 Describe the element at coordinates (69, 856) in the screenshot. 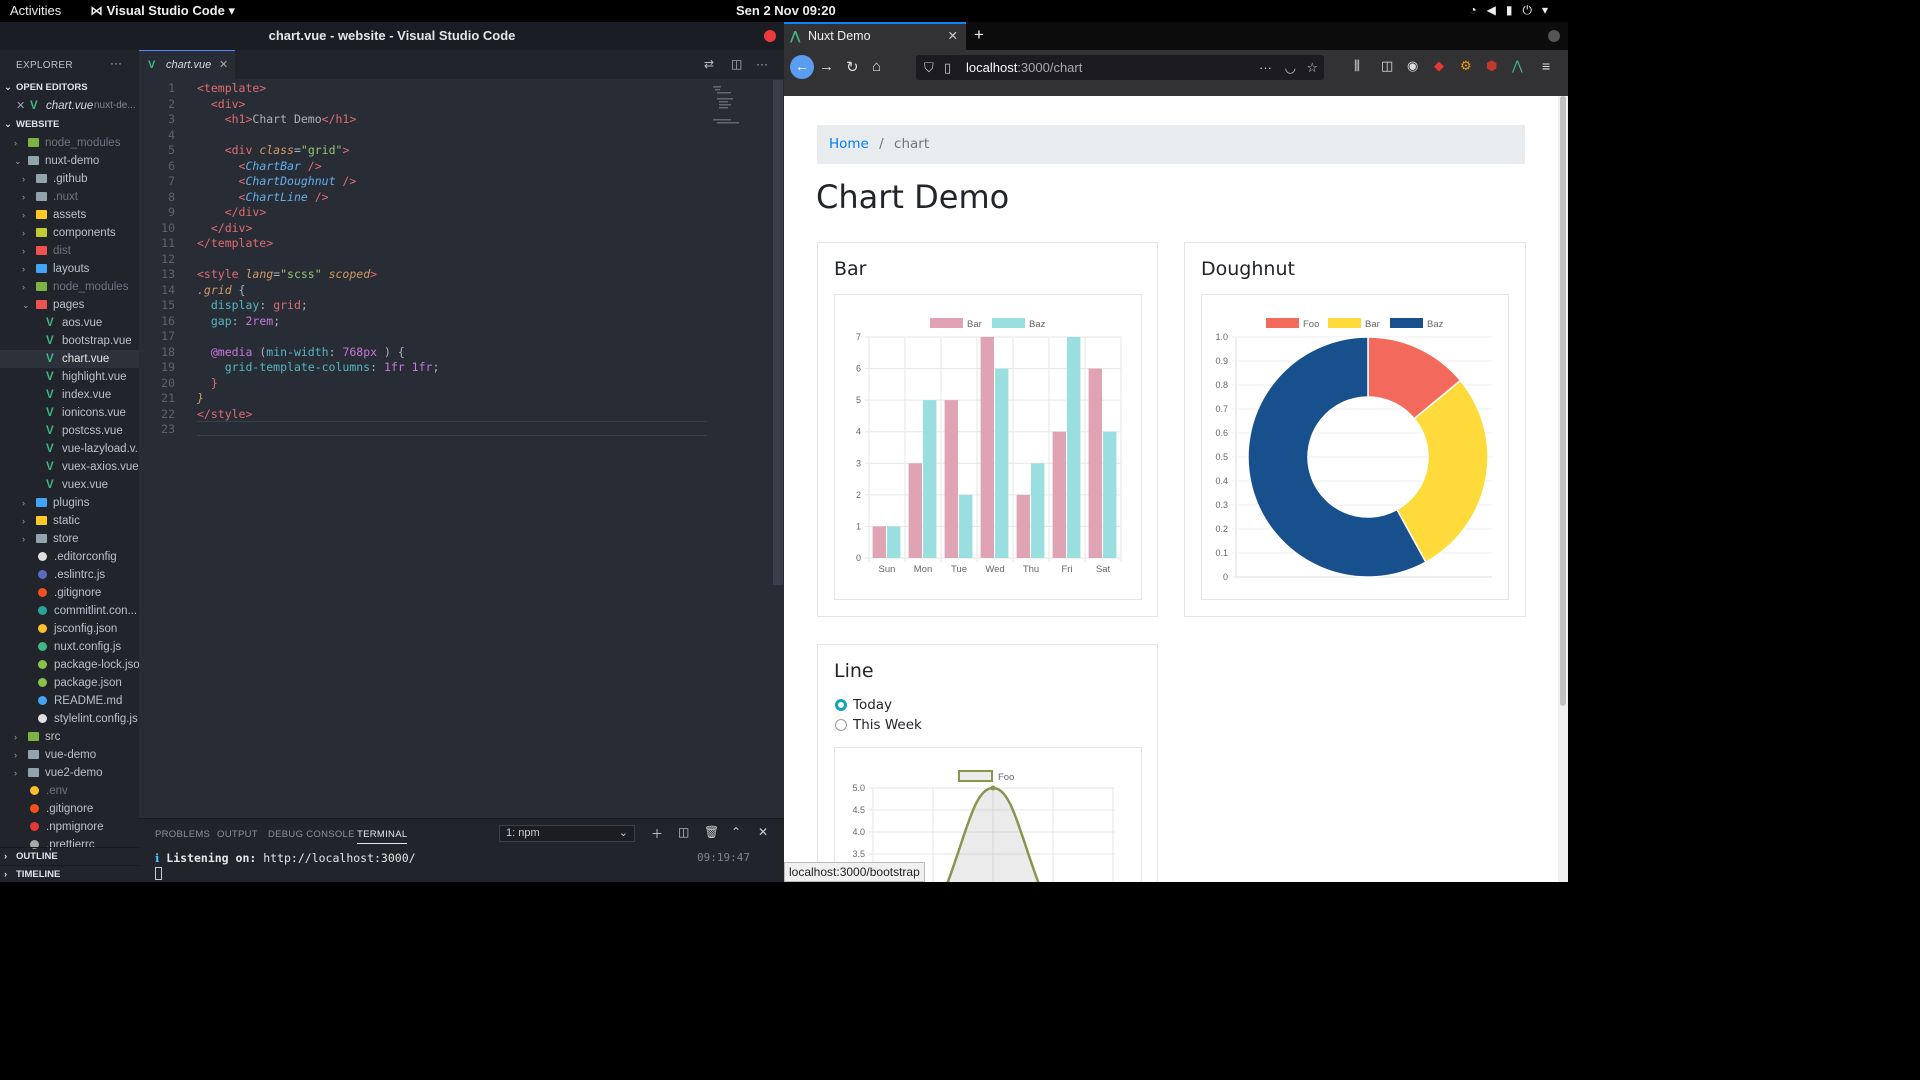

I see `outline-section: › OUTLINE` at that location.